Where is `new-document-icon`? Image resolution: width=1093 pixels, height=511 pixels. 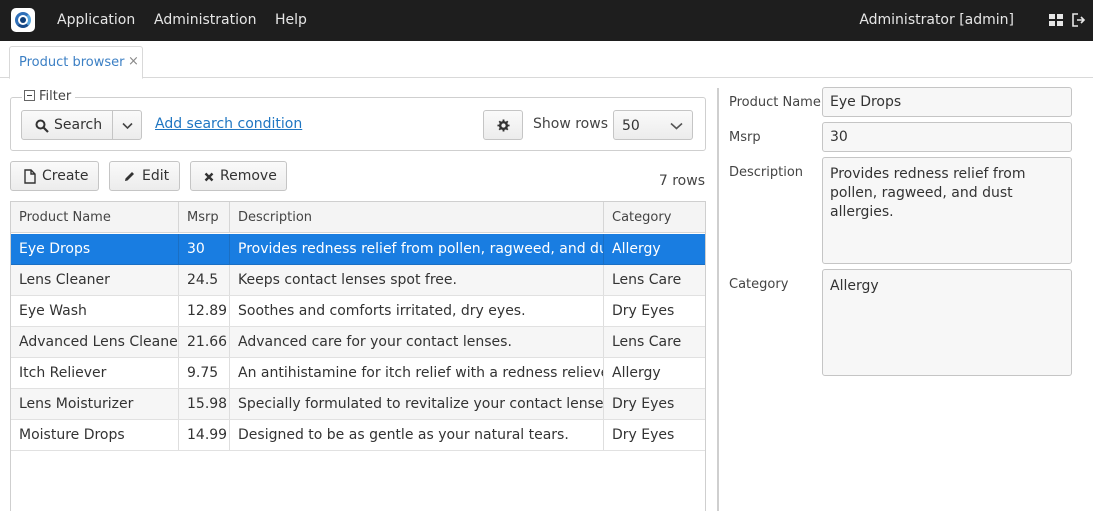 new-document-icon is located at coordinates (30, 176).